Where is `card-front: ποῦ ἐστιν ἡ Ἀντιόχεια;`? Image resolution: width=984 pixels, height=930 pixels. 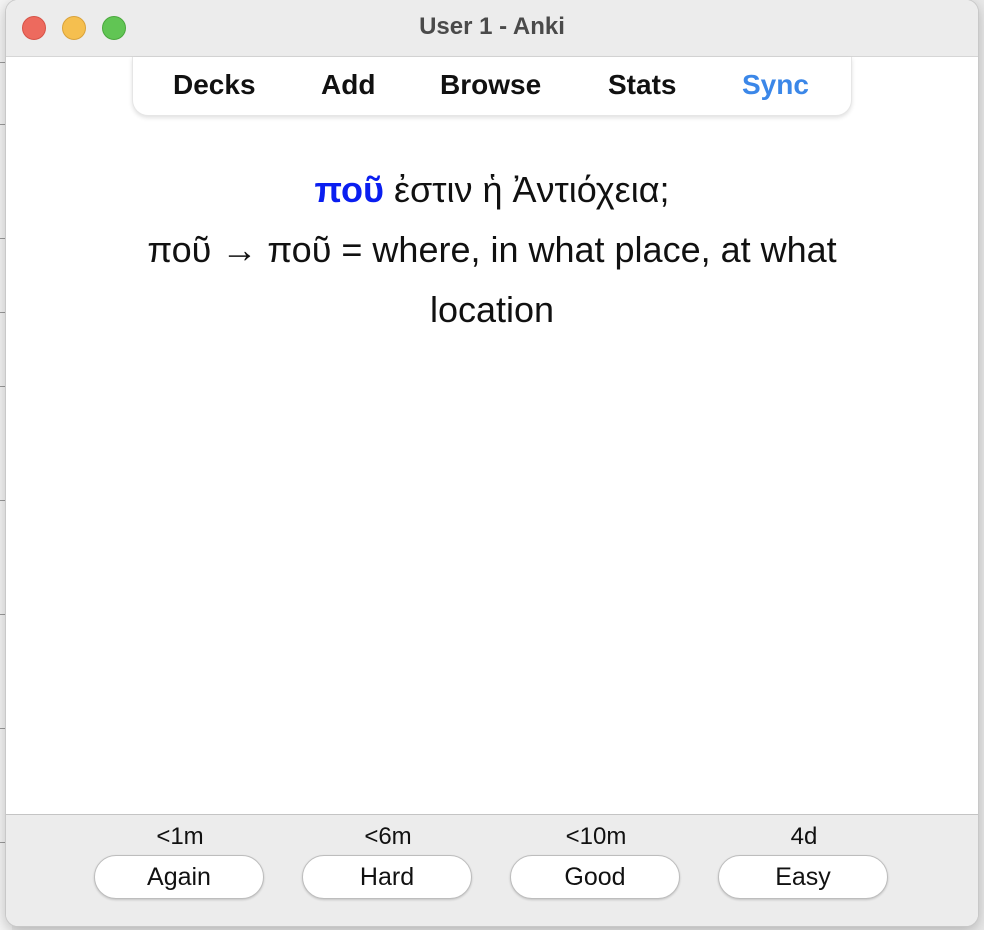
card-front: ποῦ ἐστιν ἡ Ἀντιόχεια; is located at coordinates (492, 190).